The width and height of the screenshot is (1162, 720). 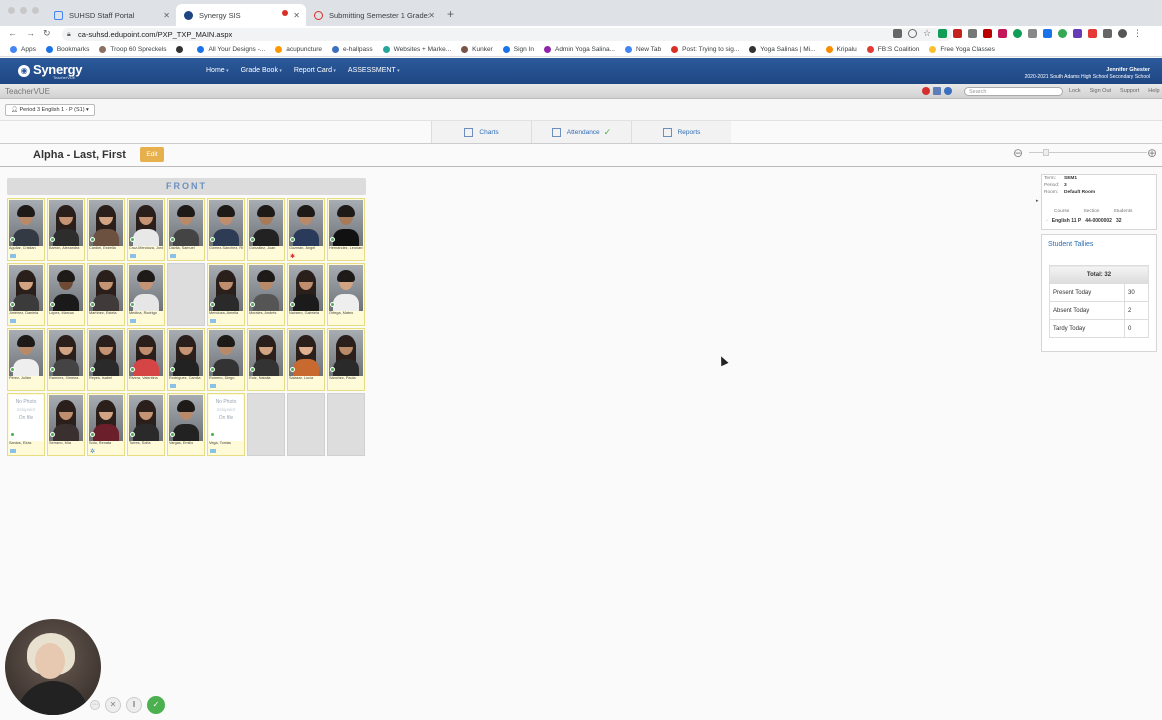 What do you see at coordinates (1137, 33) in the screenshot?
I see `menu-icon: ⋮` at bounding box center [1137, 33].